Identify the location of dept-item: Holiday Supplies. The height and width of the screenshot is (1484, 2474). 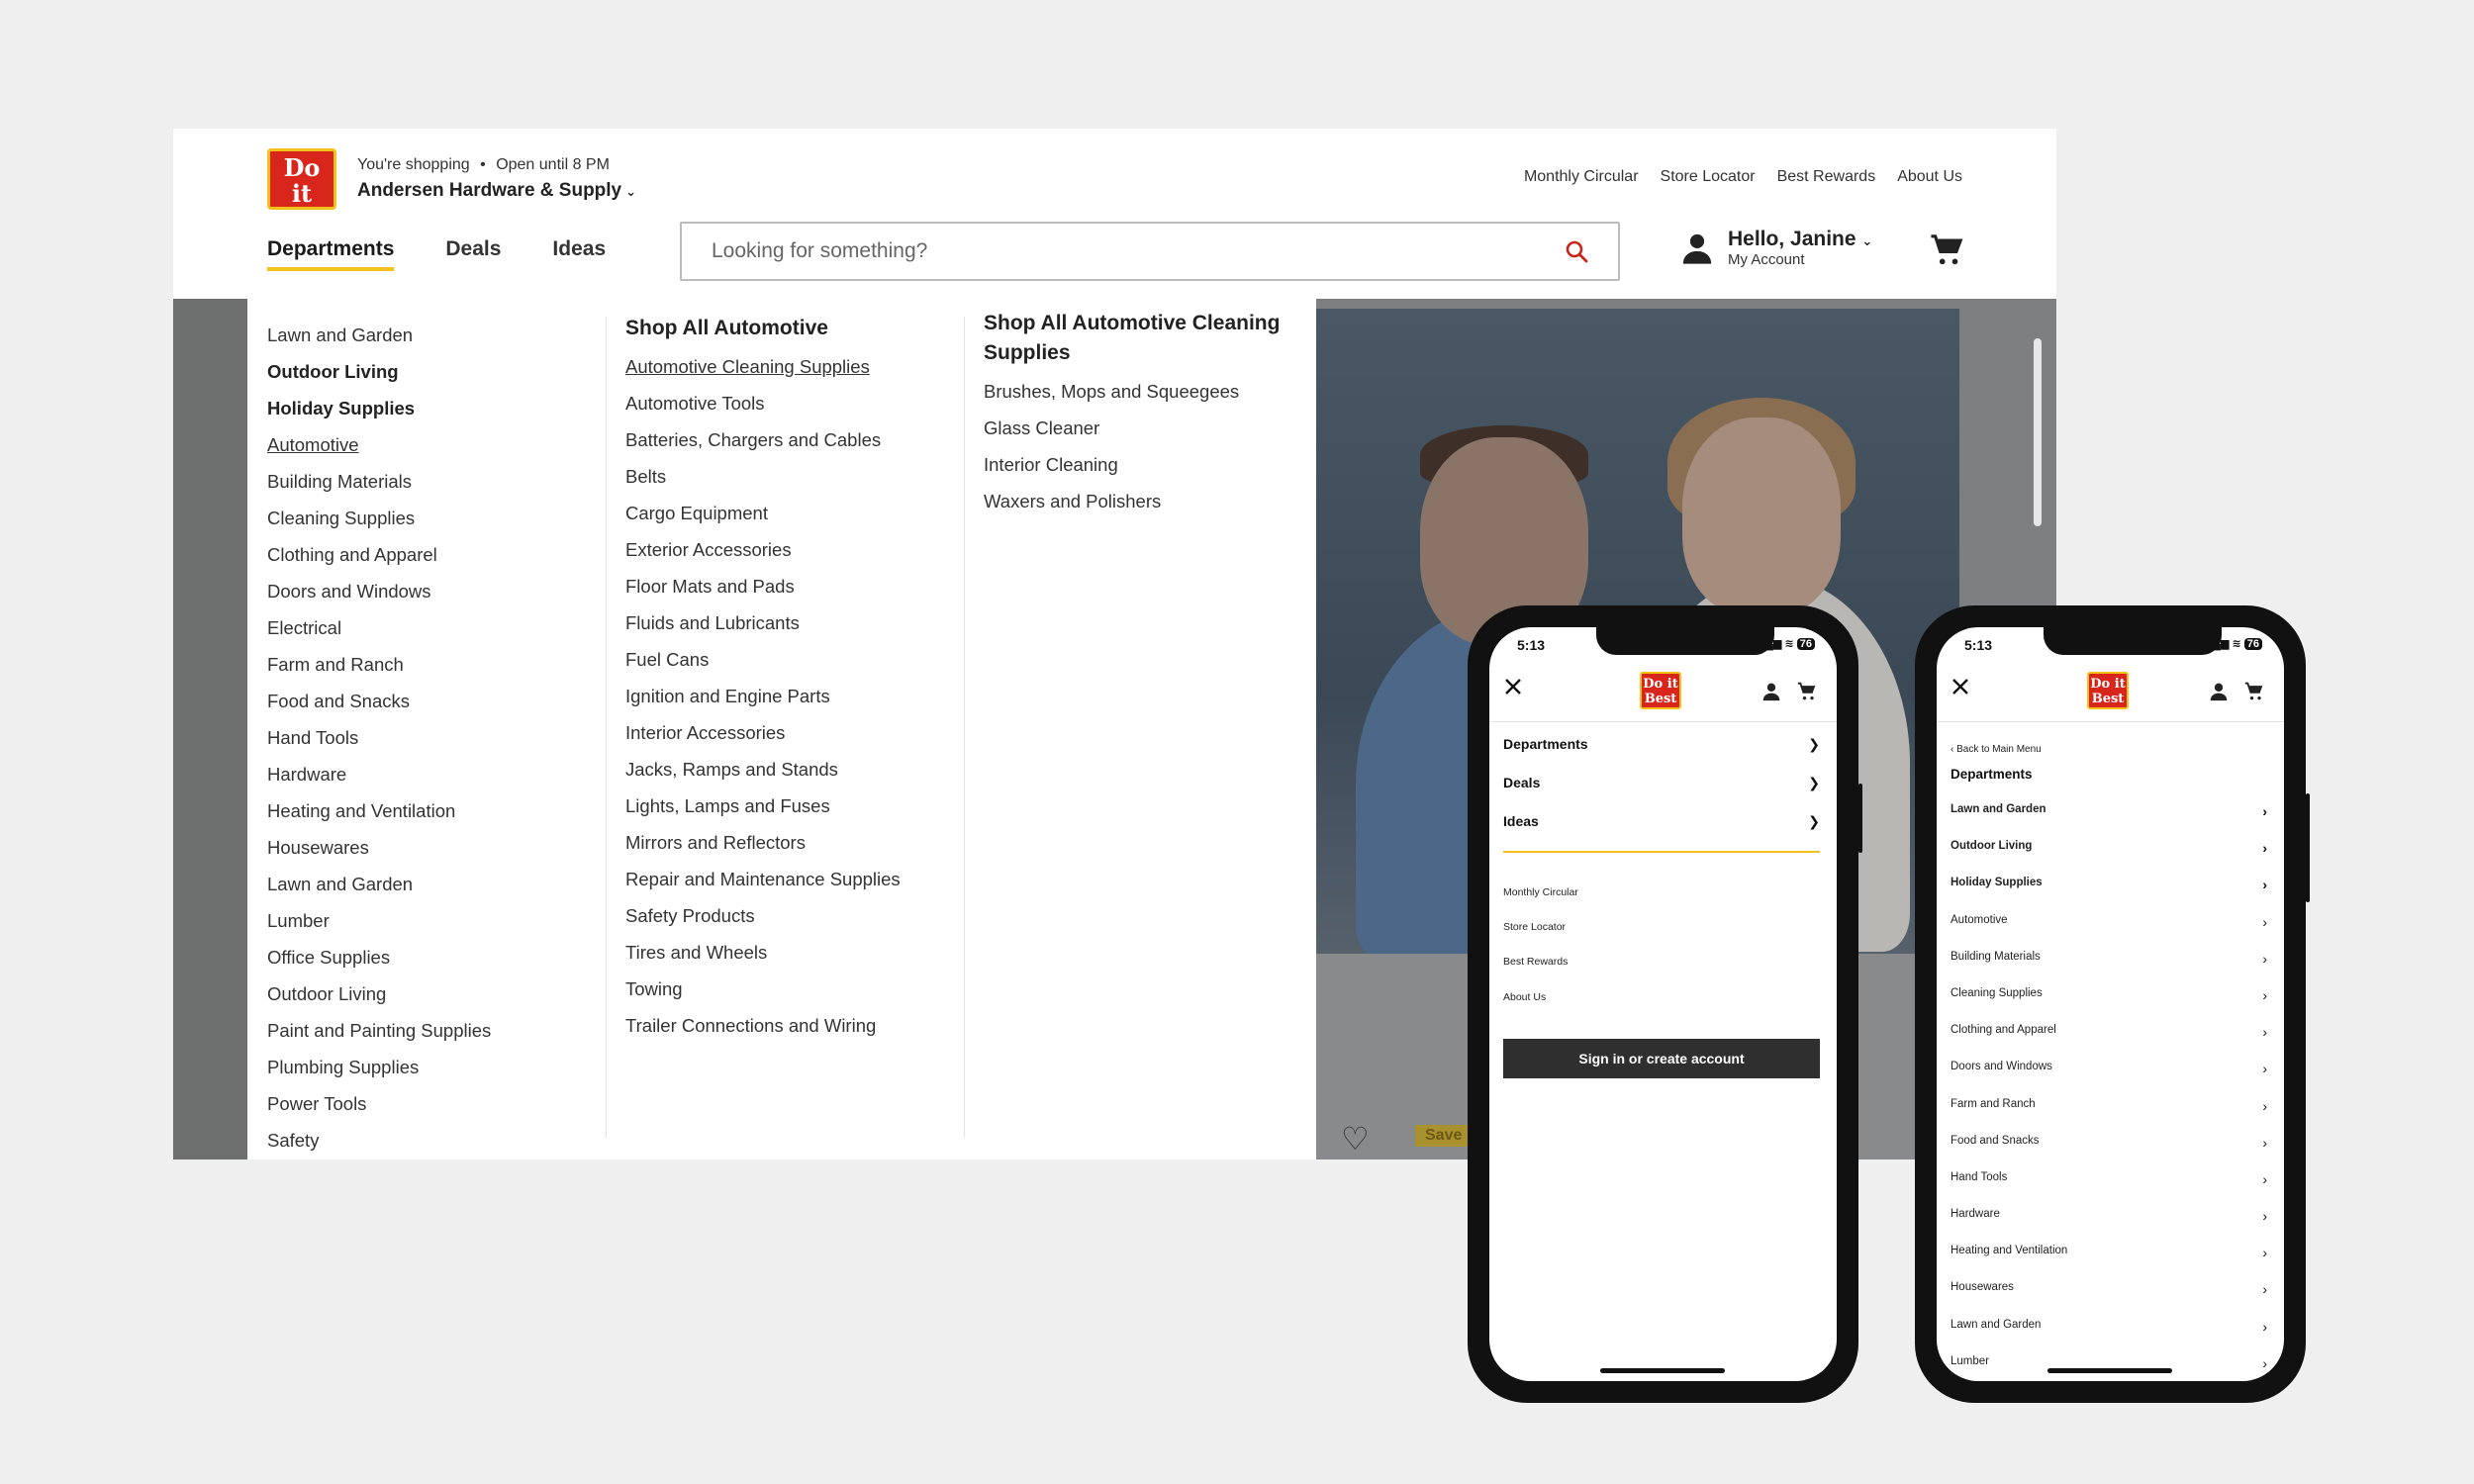
(379, 408).